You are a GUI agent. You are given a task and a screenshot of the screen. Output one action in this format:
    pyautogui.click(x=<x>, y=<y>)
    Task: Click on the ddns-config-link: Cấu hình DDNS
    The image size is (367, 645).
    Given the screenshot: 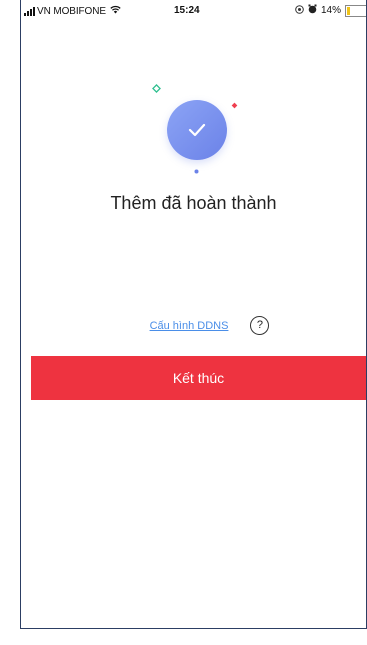 What is the action you would take?
    pyautogui.click(x=189, y=326)
    